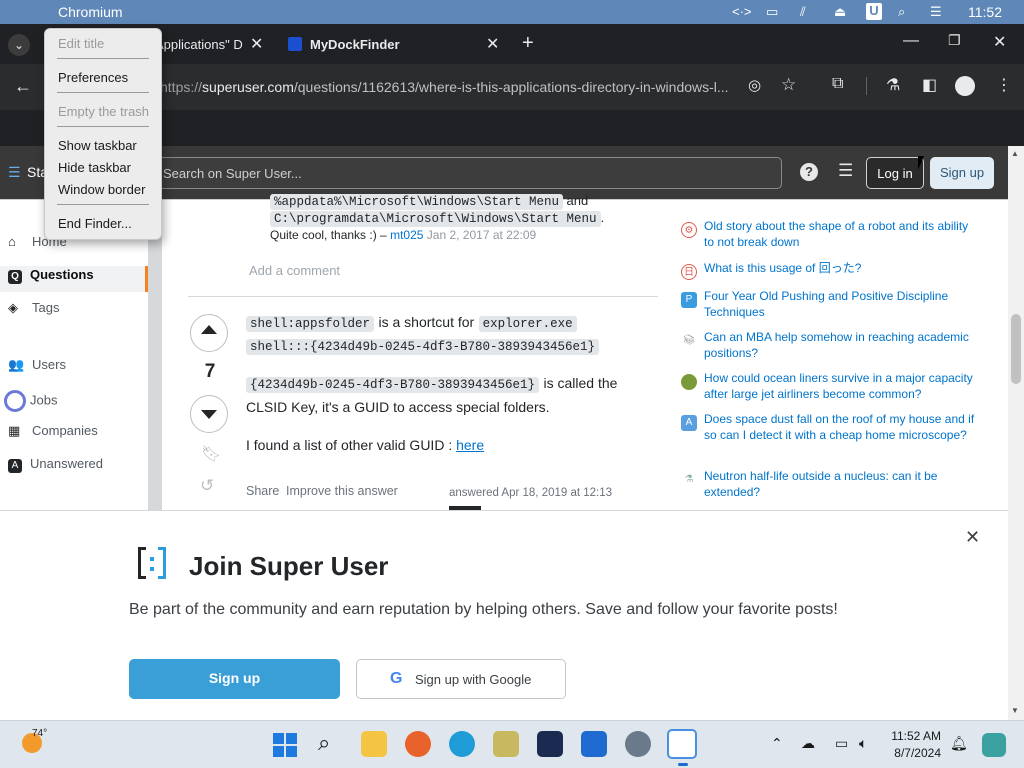  I want to click on volume-icon: 🔈︎, so click(863, 743).